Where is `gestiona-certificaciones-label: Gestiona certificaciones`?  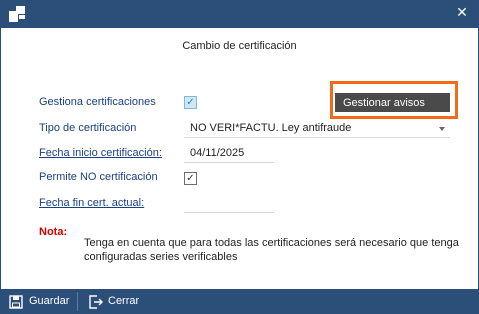
gestiona-certificaciones-label: Gestiona certificaciones is located at coordinates (97, 102).